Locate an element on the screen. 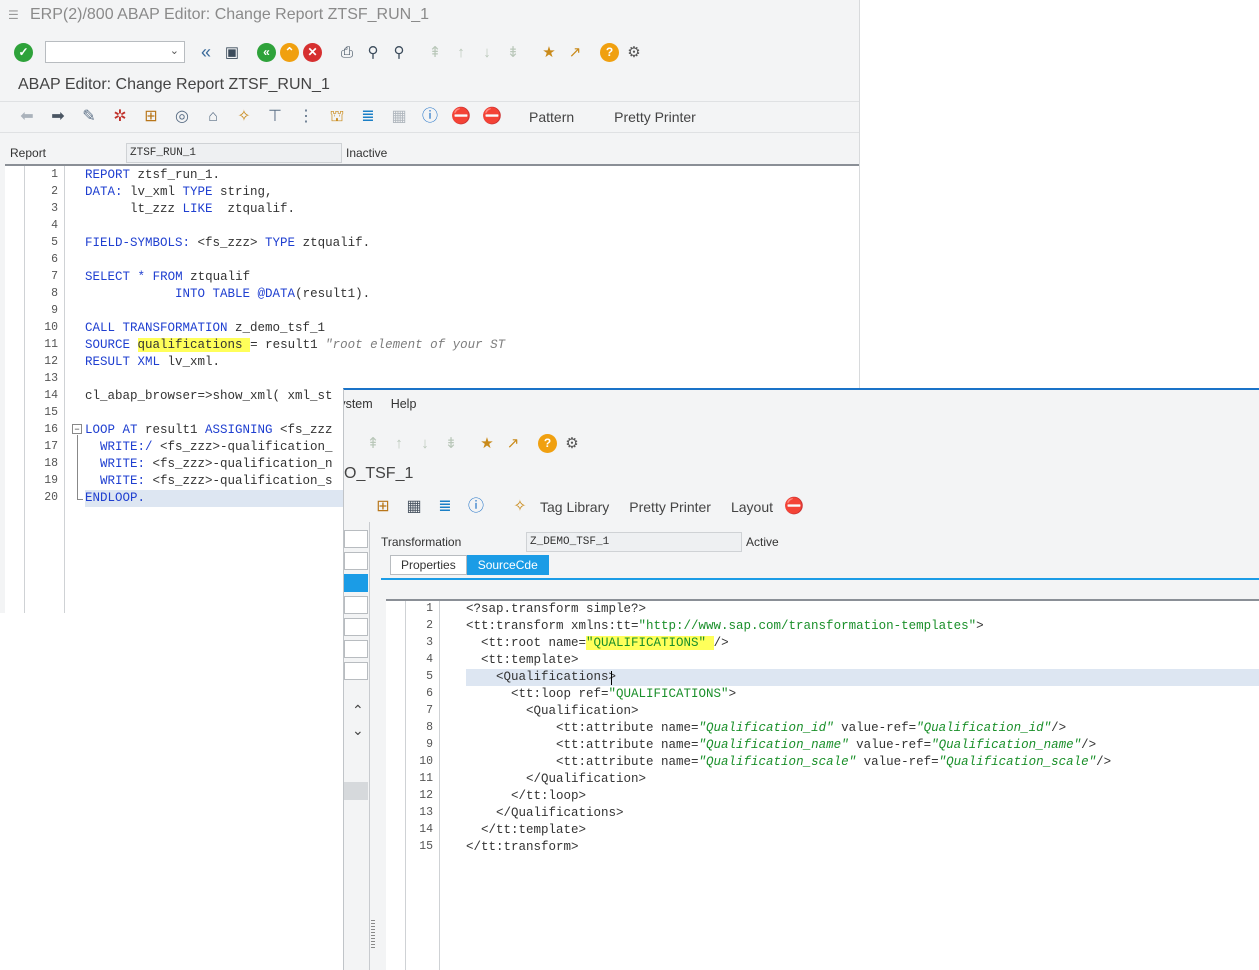 The width and height of the screenshot is (1259, 970). test-icon: ◎ is located at coordinates (182, 117).